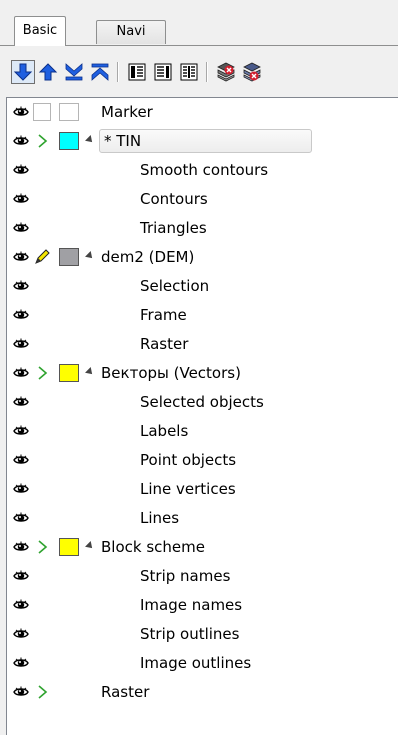  I want to click on sublayer-row: Triangles, so click(202, 228).